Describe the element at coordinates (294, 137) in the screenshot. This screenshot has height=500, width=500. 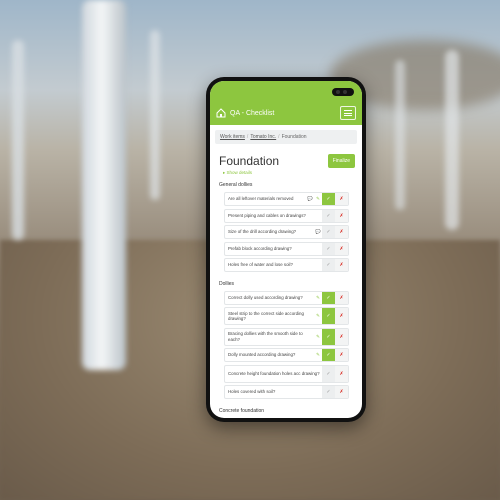
I see `breadcrumb-current: Foundation` at that location.